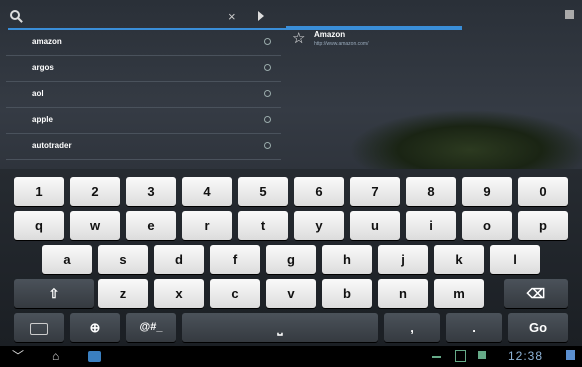 The image size is (582, 367). I want to click on key-h: h, so click(347, 259).